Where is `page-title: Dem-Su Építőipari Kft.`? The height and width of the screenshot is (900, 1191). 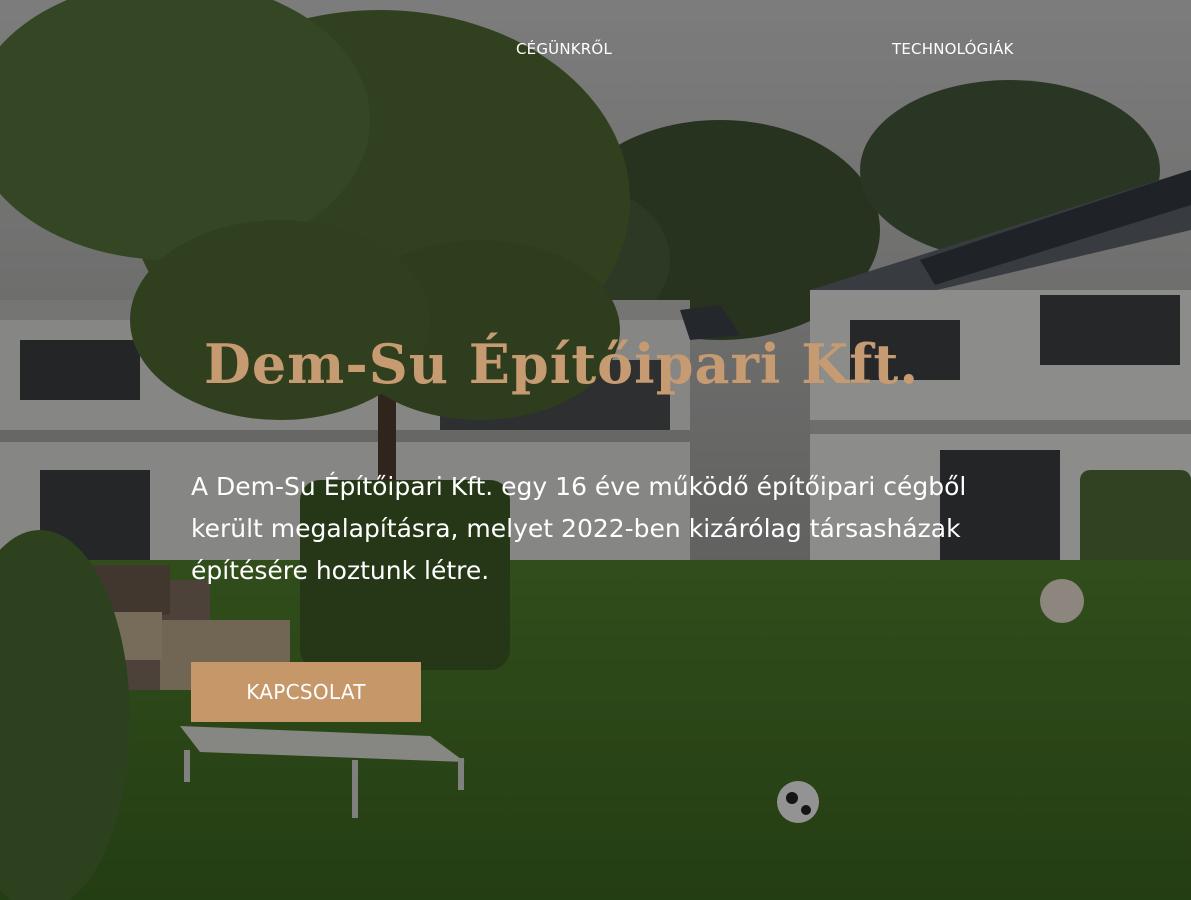
page-title: Dem-Su Építőipari Kft. is located at coordinates (562, 364).